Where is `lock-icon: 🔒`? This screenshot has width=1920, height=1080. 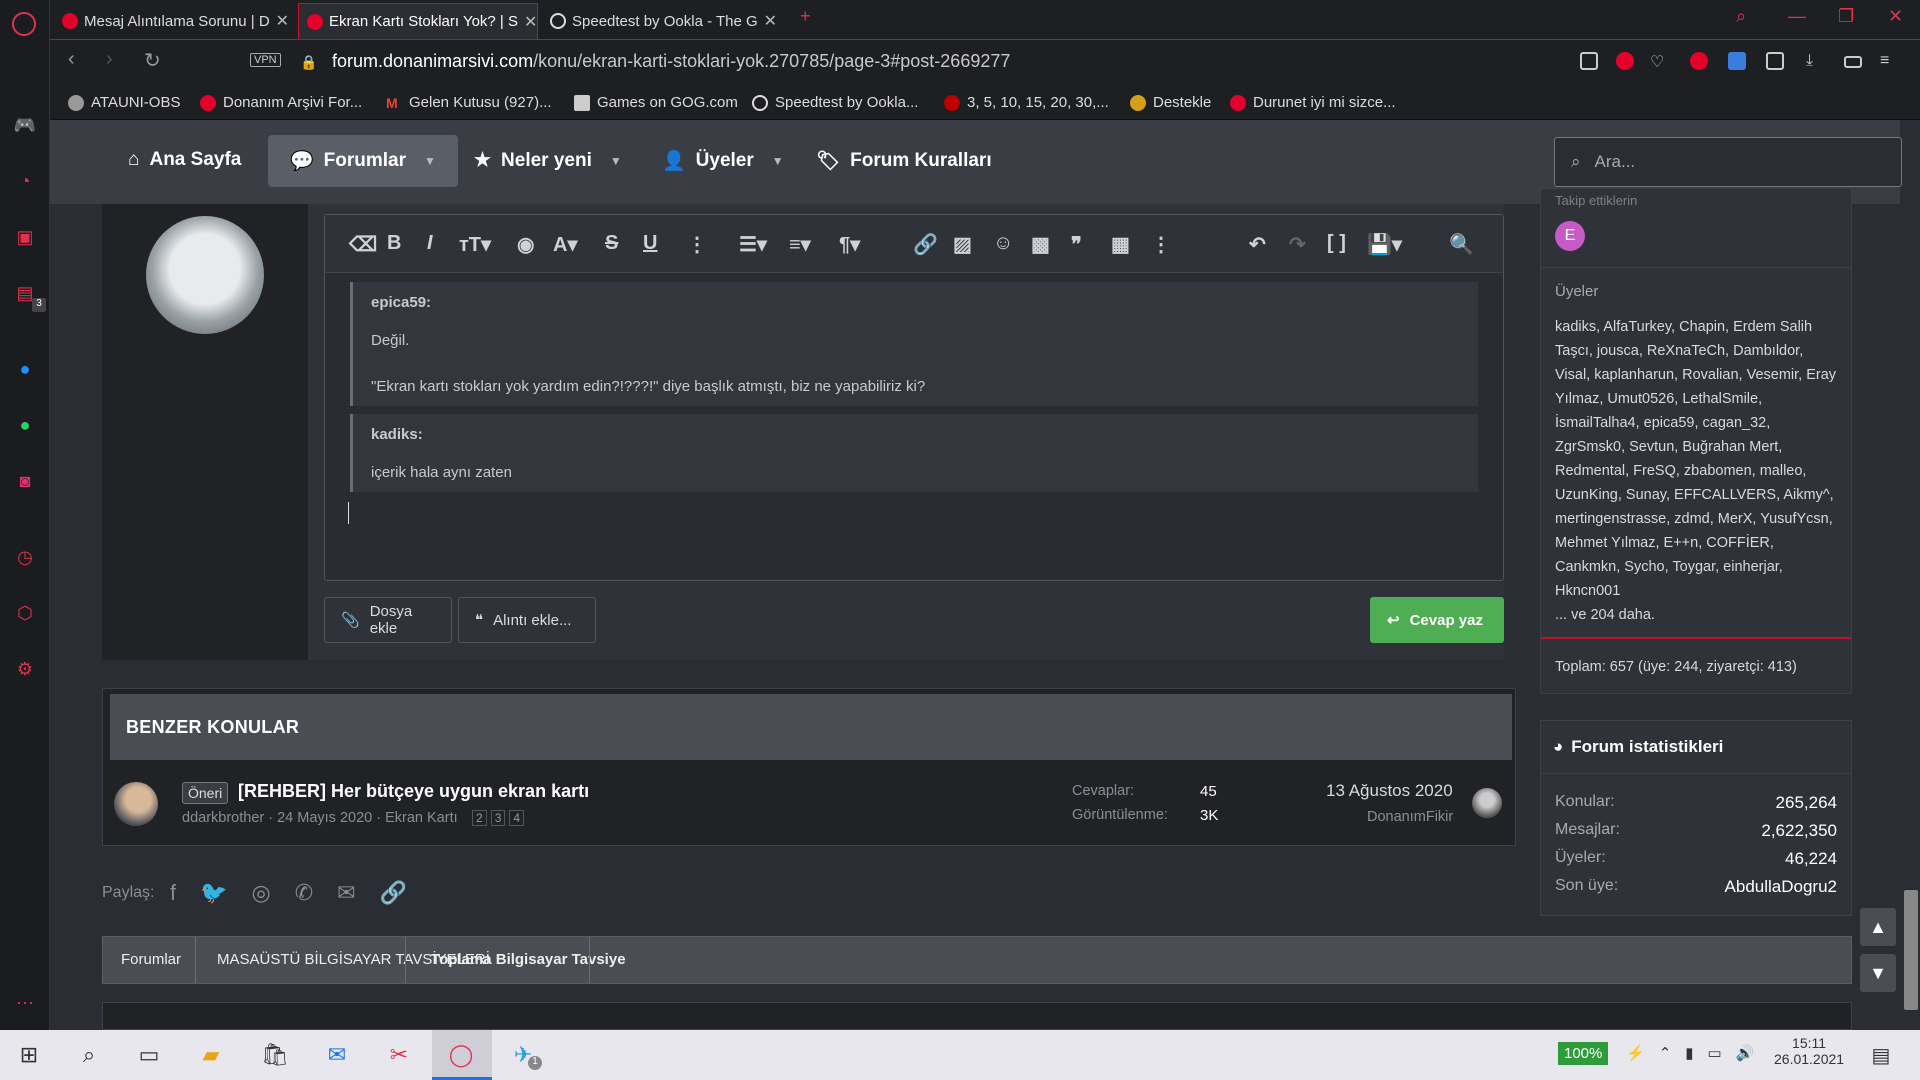 lock-icon: 🔒 is located at coordinates (308, 62).